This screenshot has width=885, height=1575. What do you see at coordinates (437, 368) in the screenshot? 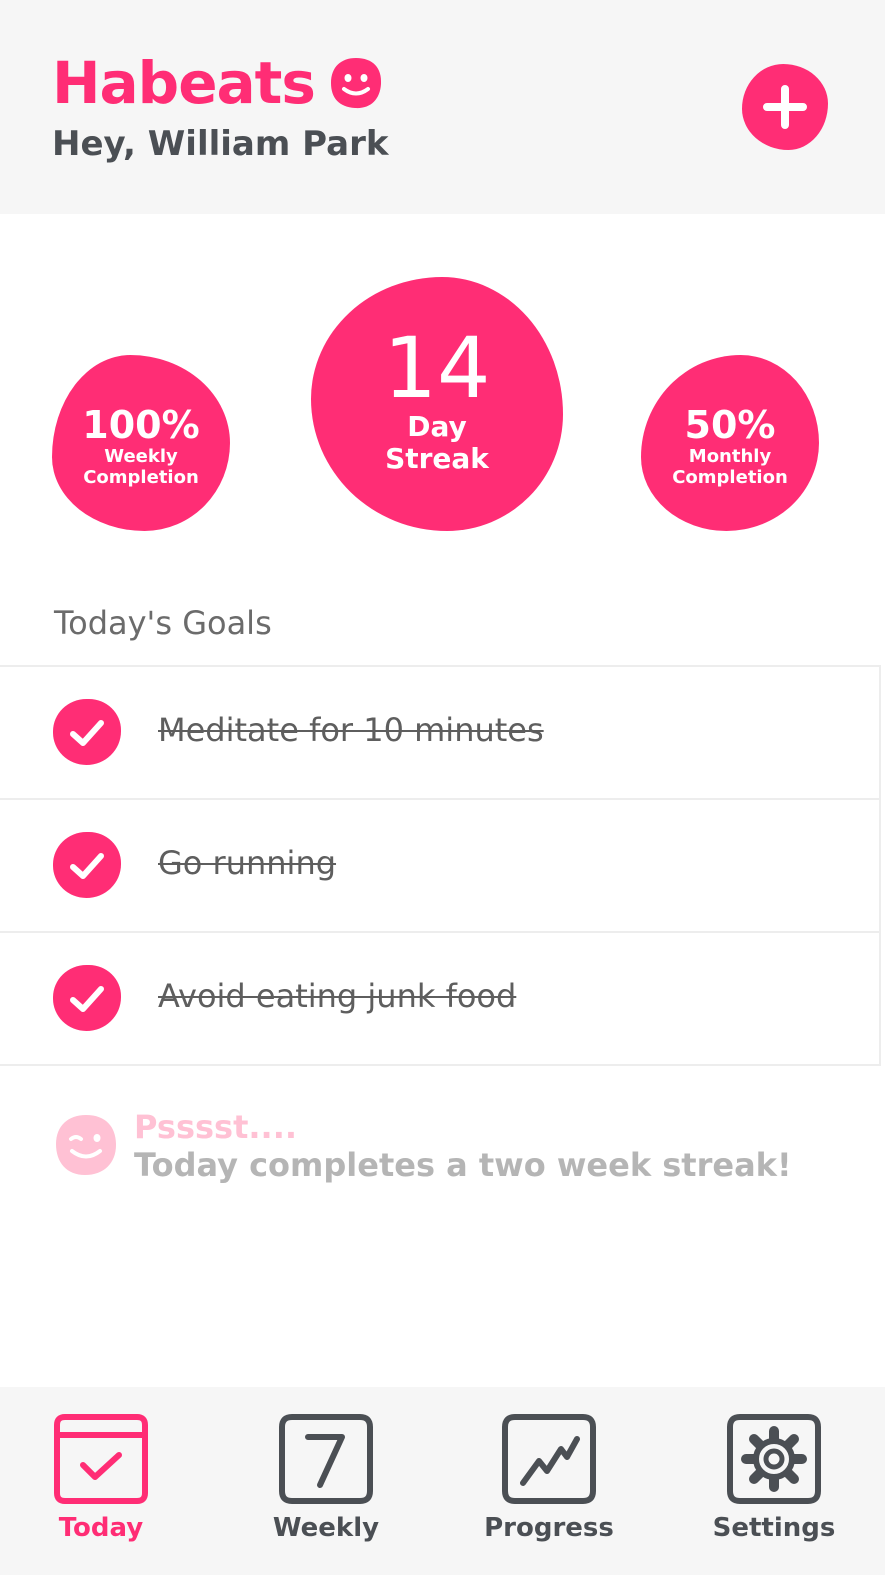
I see `streak-count: 14` at bounding box center [437, 368].